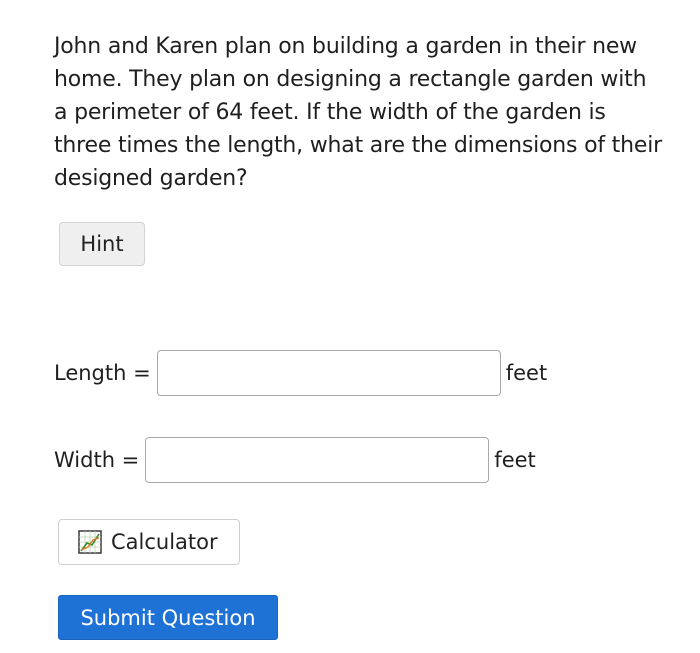  What do you see at coordinates (102, 244) in the screenshot?
I see `hint-button: Hint` at bounding box center [102, 244].